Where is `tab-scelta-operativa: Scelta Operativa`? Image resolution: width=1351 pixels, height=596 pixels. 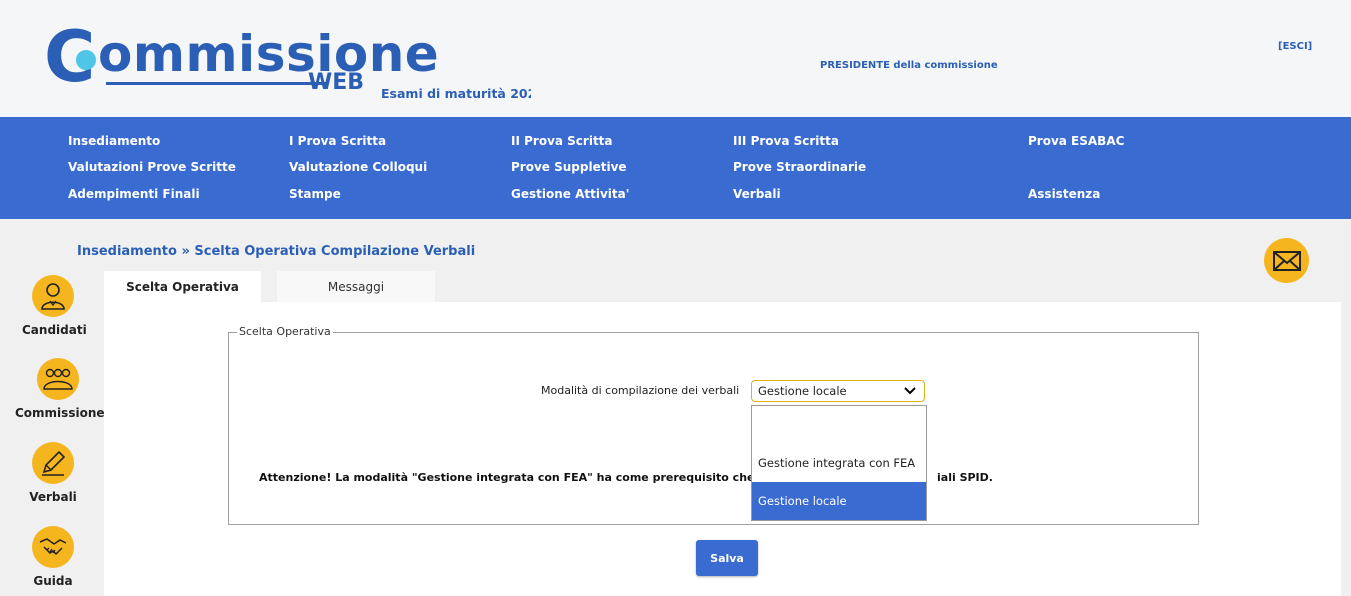
tab-scelta-operativa: Scelta Operativa is located at coordinates (182, 286).